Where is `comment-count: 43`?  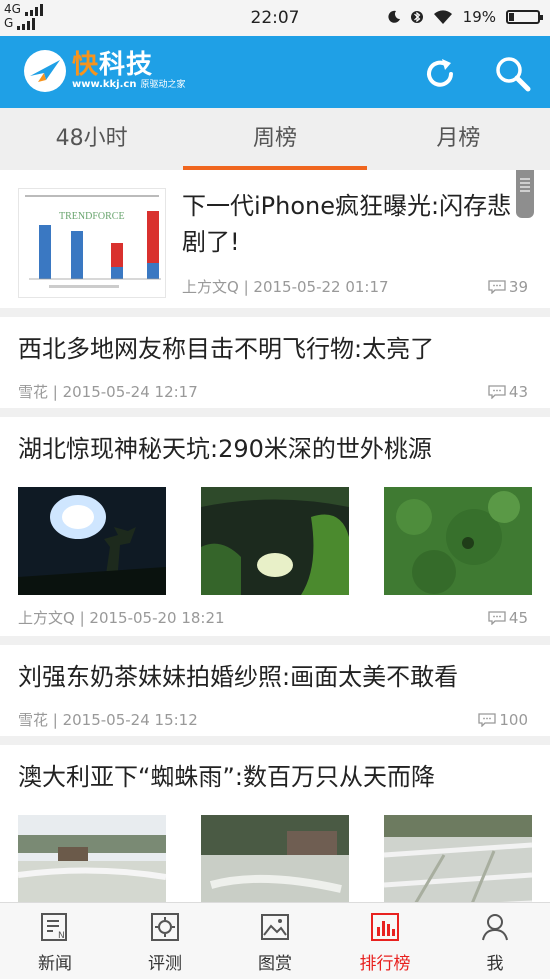 comment-count: 43 is located at coordinates (508, 392).